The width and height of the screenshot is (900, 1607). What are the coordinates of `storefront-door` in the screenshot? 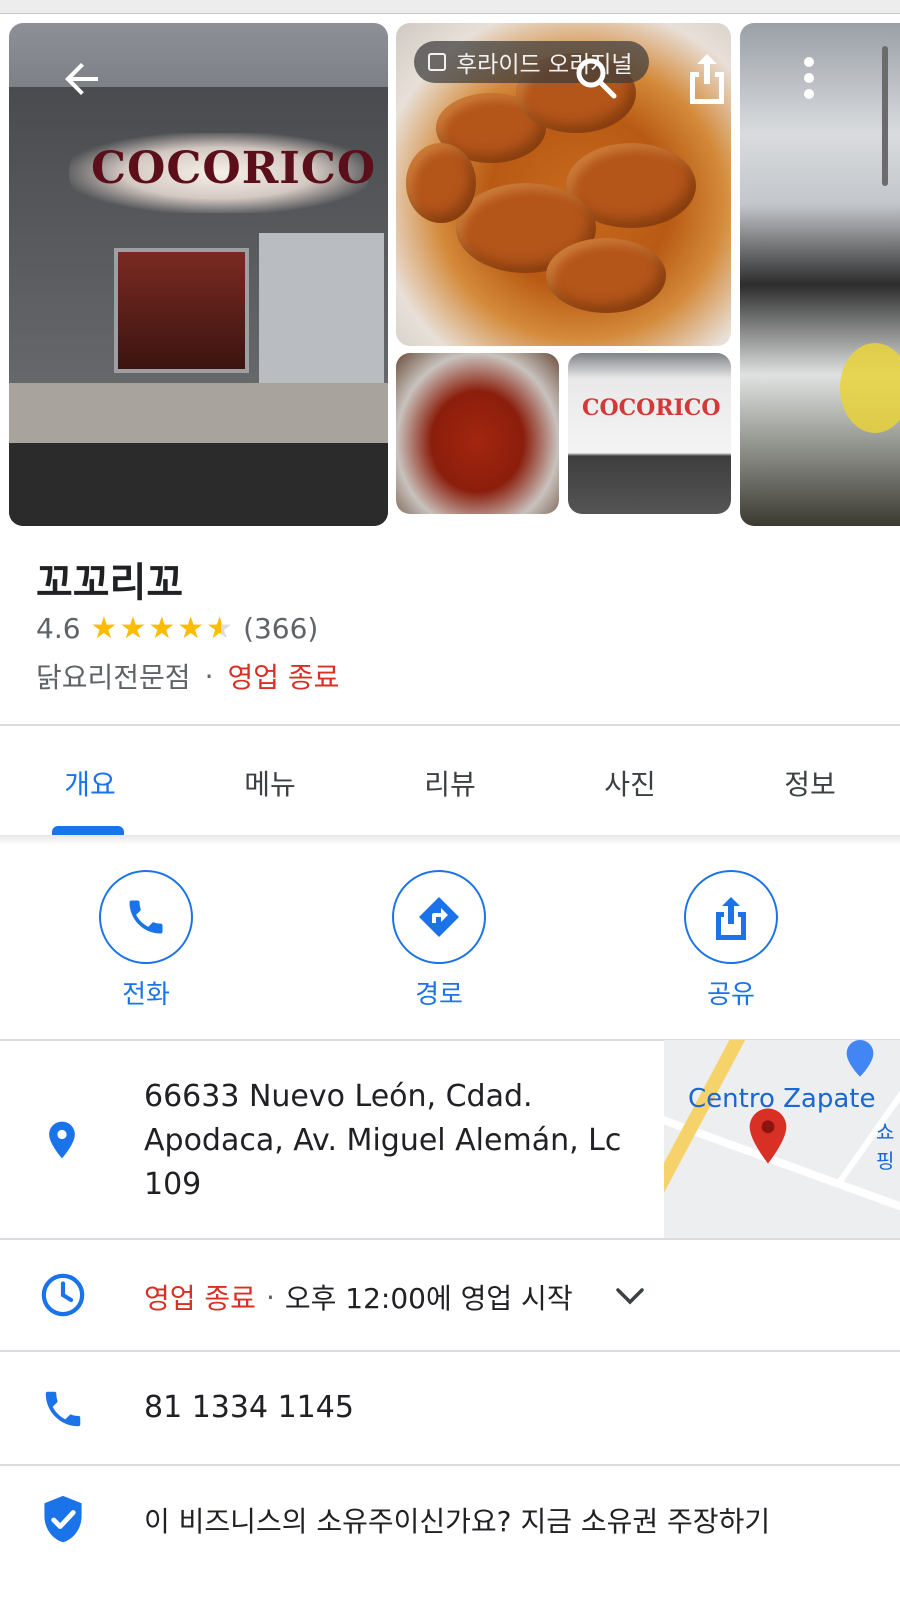 It's located at (181, 310).